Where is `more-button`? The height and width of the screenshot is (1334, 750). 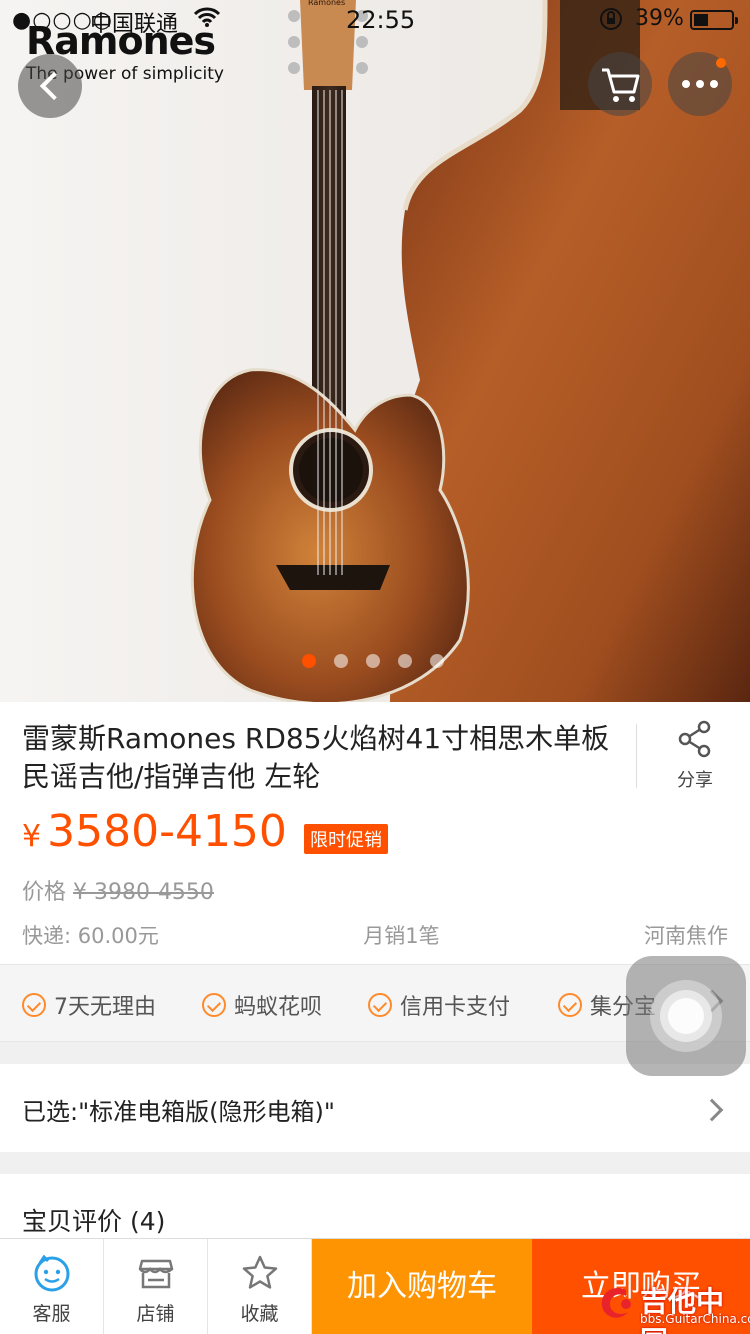 more-button is located at coordinates (700, 84).